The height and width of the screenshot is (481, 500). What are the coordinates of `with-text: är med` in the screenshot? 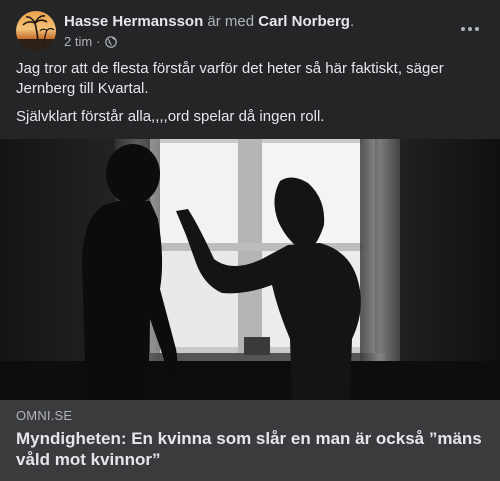 It's located at (231, 21).